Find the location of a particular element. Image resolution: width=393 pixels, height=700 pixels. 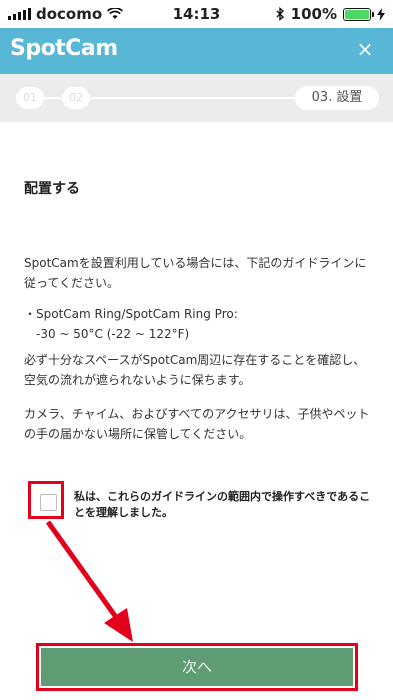

guideline-intro: SpotCamを設置利用している場合には、下記のガイドラインに従ってください。 is located at coordinates (195, 273).